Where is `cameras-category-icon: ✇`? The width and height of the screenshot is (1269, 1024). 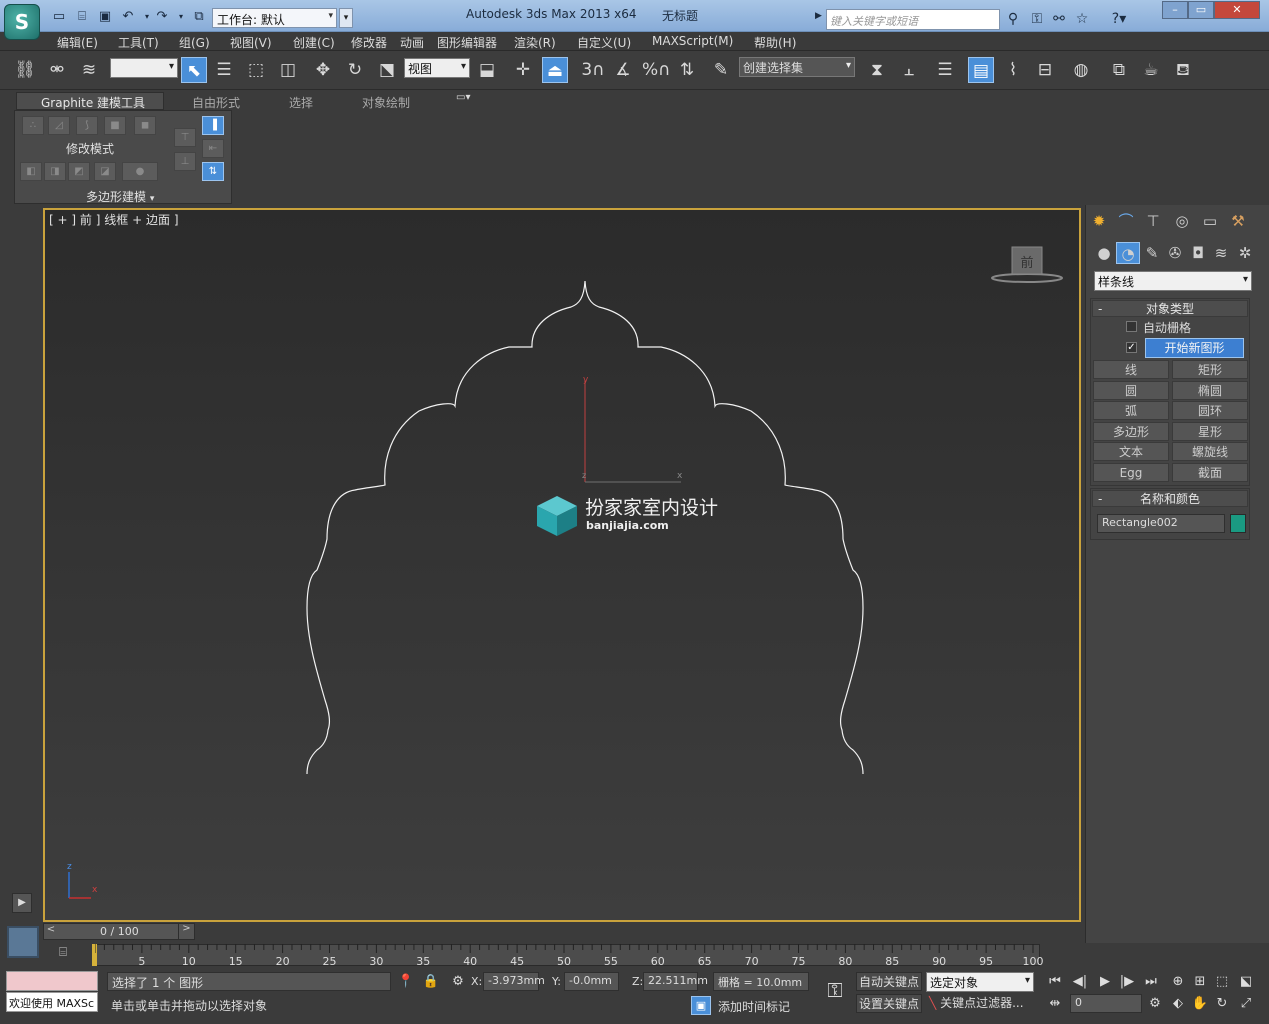
cameras-category-icon: ✇ is located at coordinates (1175, 253).